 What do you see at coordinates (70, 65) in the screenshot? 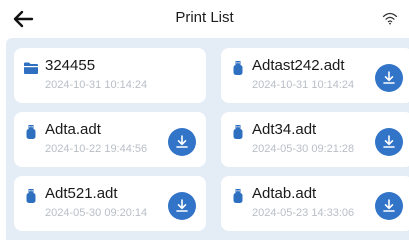
I see `file-name: 324455` at bounding box center [70, 65].